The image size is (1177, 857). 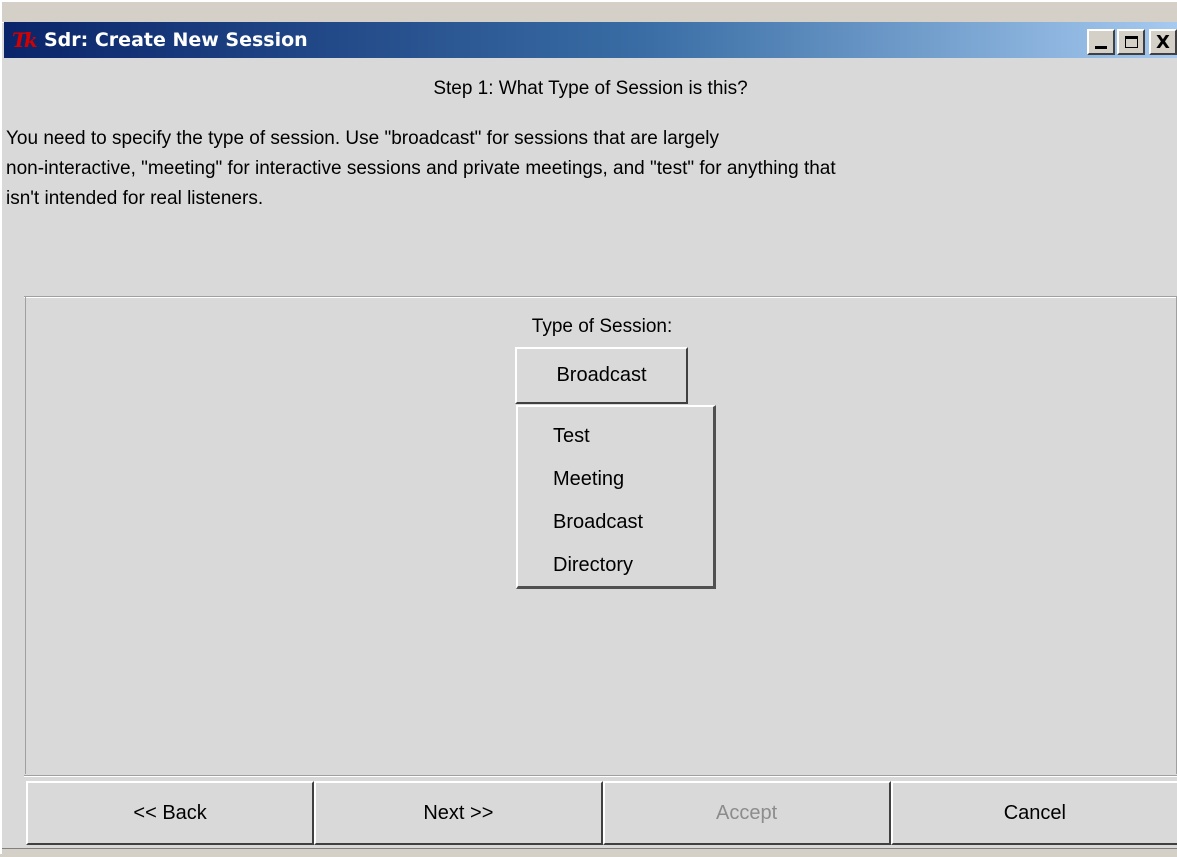 I want to click on option-directory: Directory, so click(x=615, y=569).